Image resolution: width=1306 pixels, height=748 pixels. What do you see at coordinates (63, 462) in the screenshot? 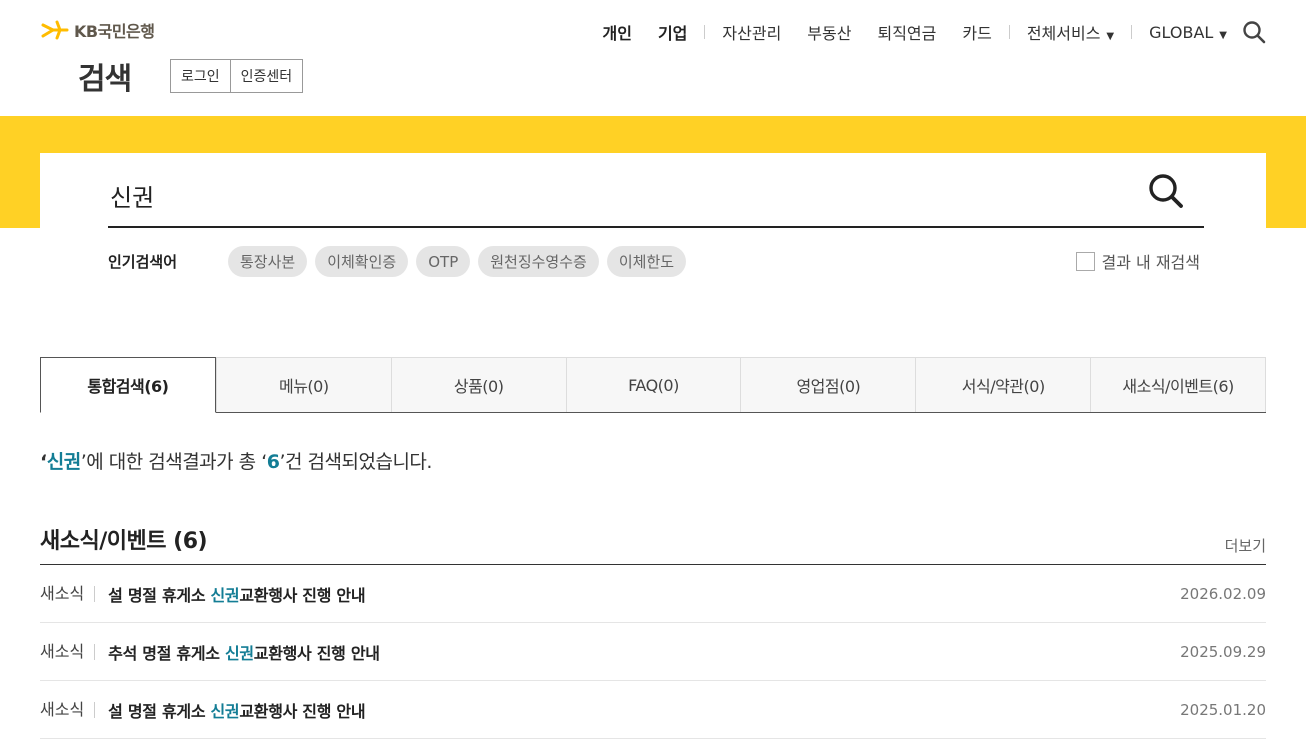
I see `summary-keyword: 신권` at bounding box center [63, 462].